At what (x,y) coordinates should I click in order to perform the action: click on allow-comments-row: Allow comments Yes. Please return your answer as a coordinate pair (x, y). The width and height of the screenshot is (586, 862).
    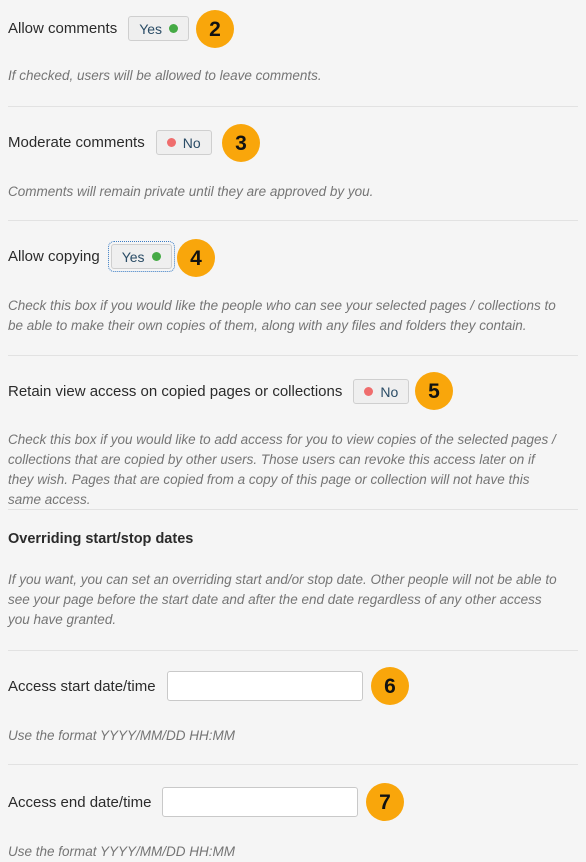
    Looking at the image, I should click on (293, 28).